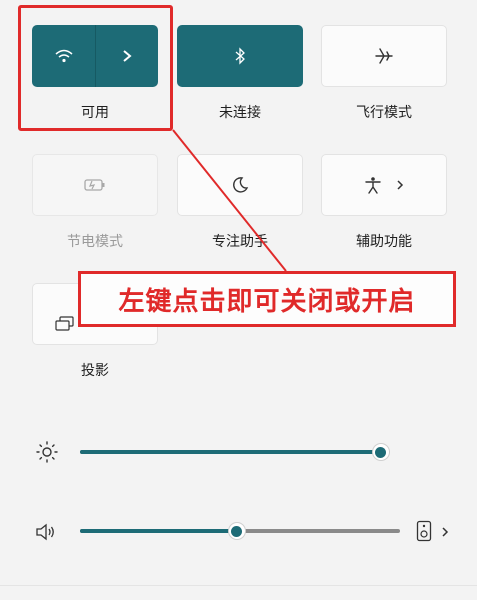 The image size is (477, 600). What do you see at coordinates (380, 452) in the screenshot?
I see `brightness-slider-thumb` at bounding box center [380, 452].